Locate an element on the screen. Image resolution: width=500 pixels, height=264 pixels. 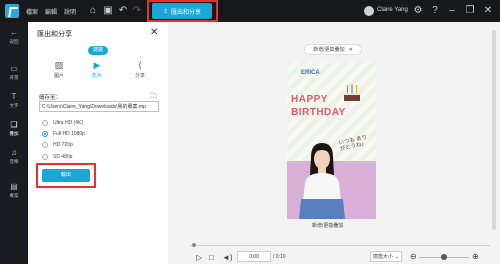
nav-overlay-label: 疊加 is located at coordinates (14, 133).